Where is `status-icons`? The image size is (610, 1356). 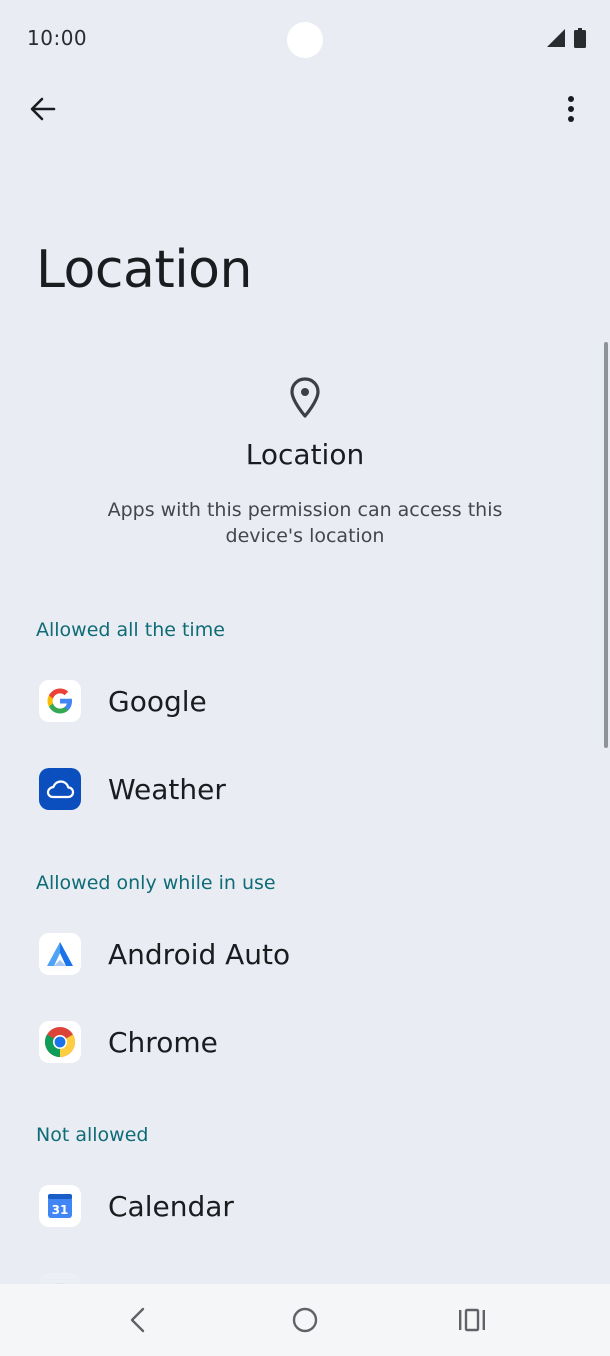
status-icons is located at coordinates (566, 38).